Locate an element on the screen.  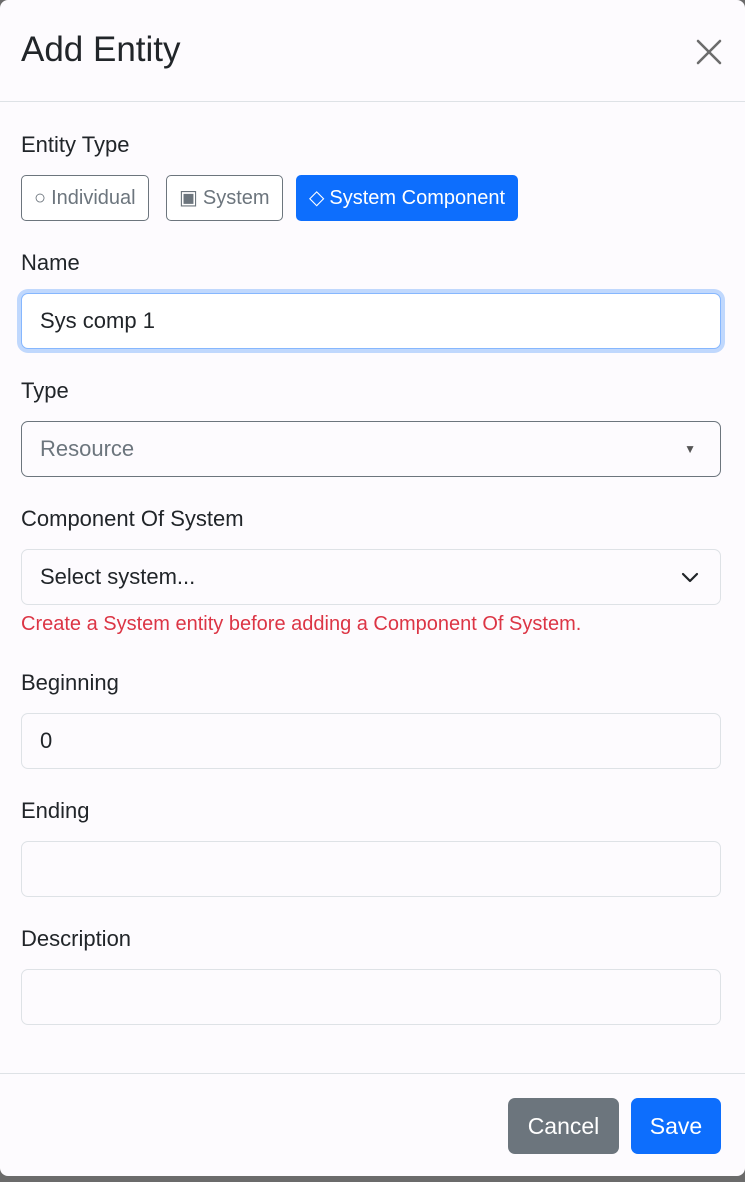
ending-label: Ending is located at coordinates (55, 810).